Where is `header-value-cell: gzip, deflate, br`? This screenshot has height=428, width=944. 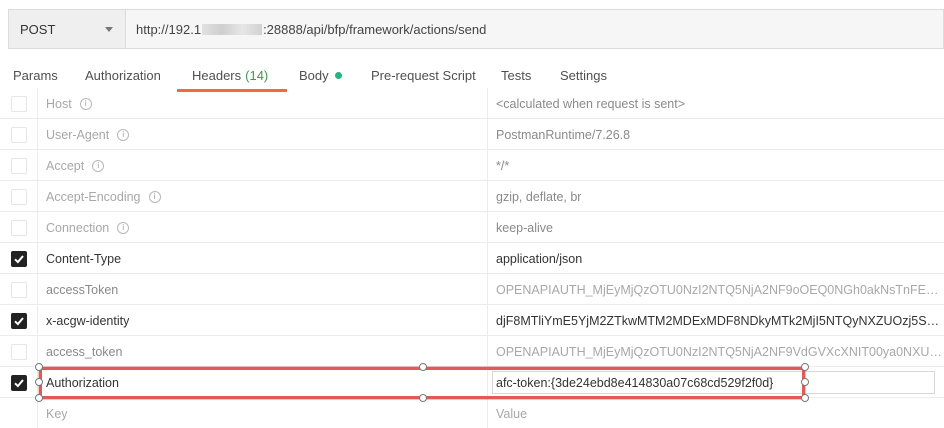 header-value-cell: gzip, deflate, br is located at coordinates (716, 196).